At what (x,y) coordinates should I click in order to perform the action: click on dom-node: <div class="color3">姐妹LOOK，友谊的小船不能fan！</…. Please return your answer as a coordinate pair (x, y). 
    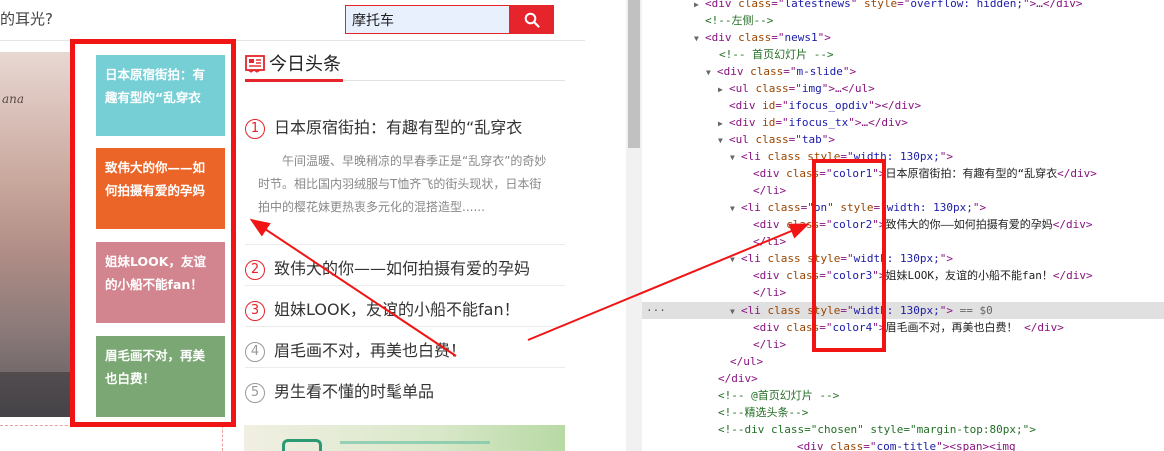
    Looking at the image, I should click on (923, 275).